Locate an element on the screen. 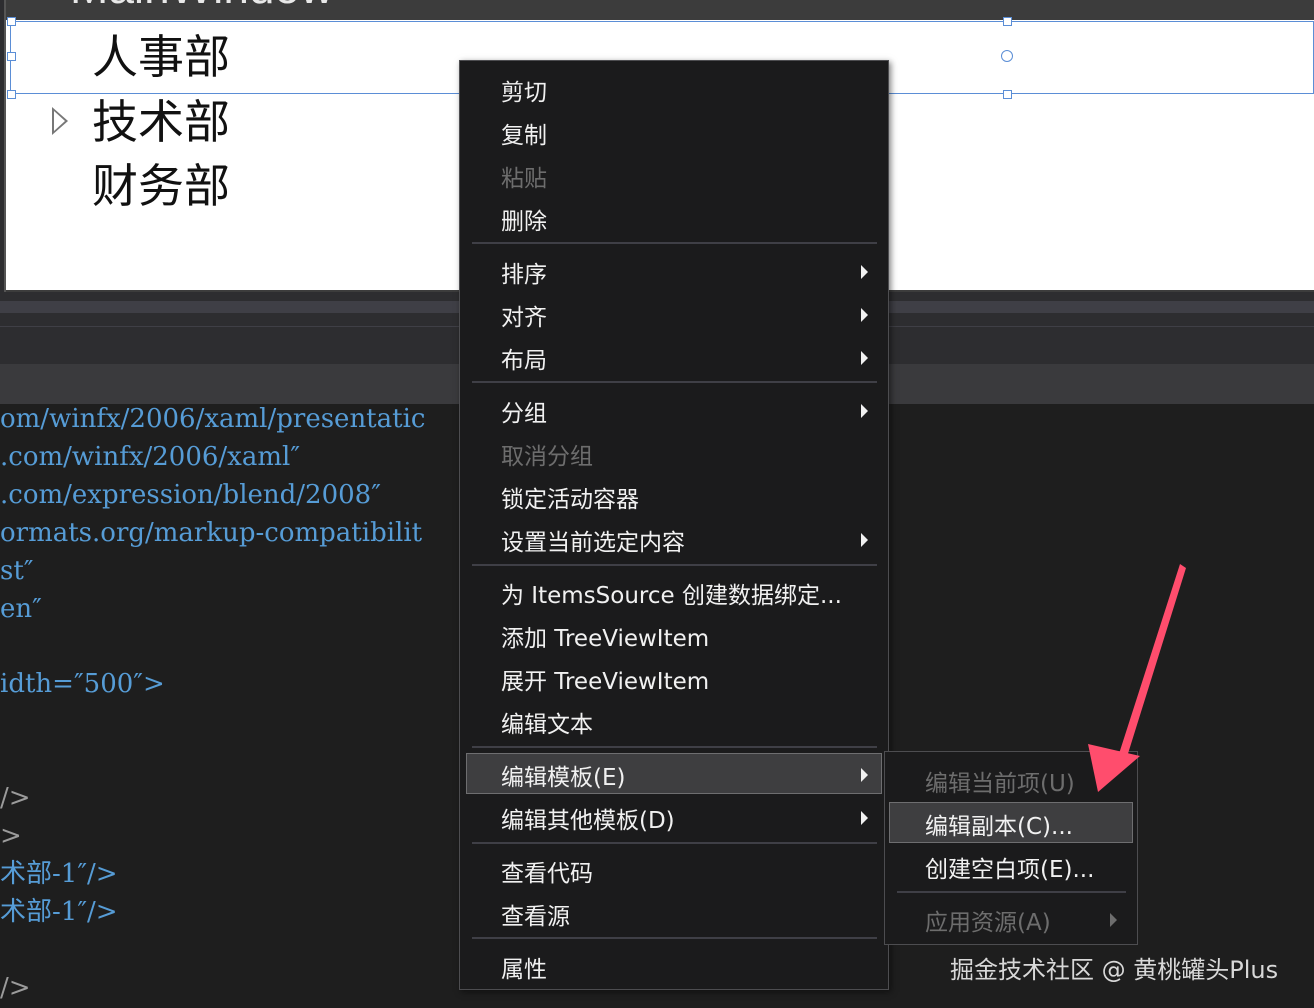  menu-item-properties: 属性 is located at coordinates (674, 966).